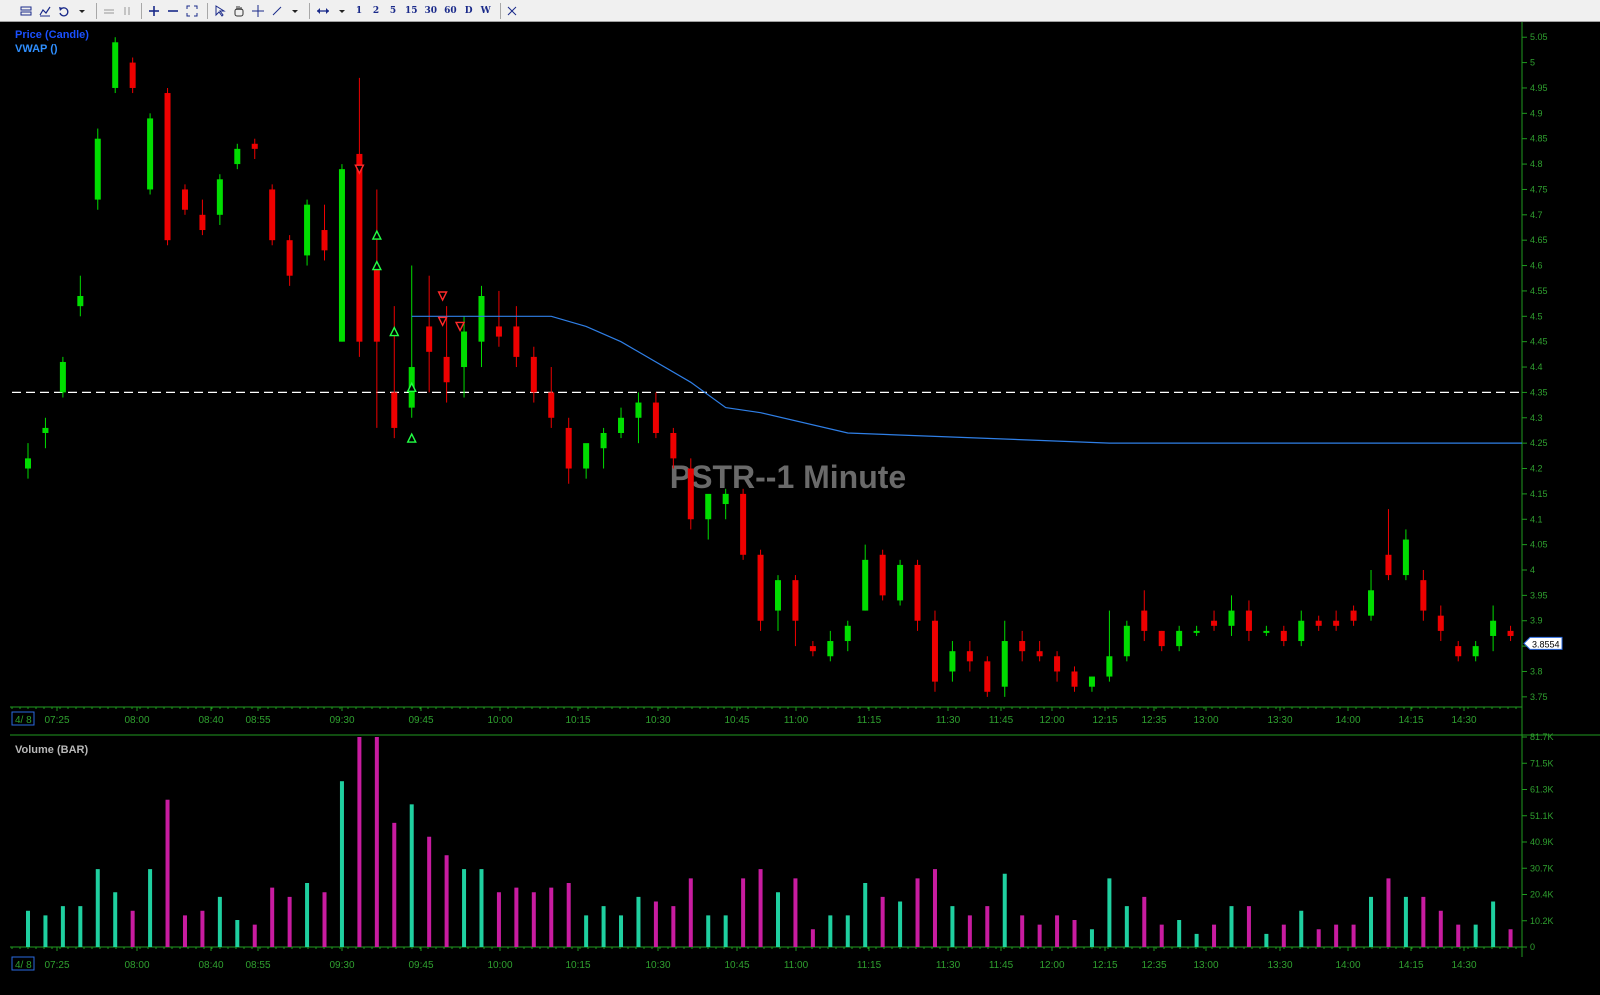  Describe the element at coordinates (192, 11) in the screenshot. I see `fit-icon` at that location.